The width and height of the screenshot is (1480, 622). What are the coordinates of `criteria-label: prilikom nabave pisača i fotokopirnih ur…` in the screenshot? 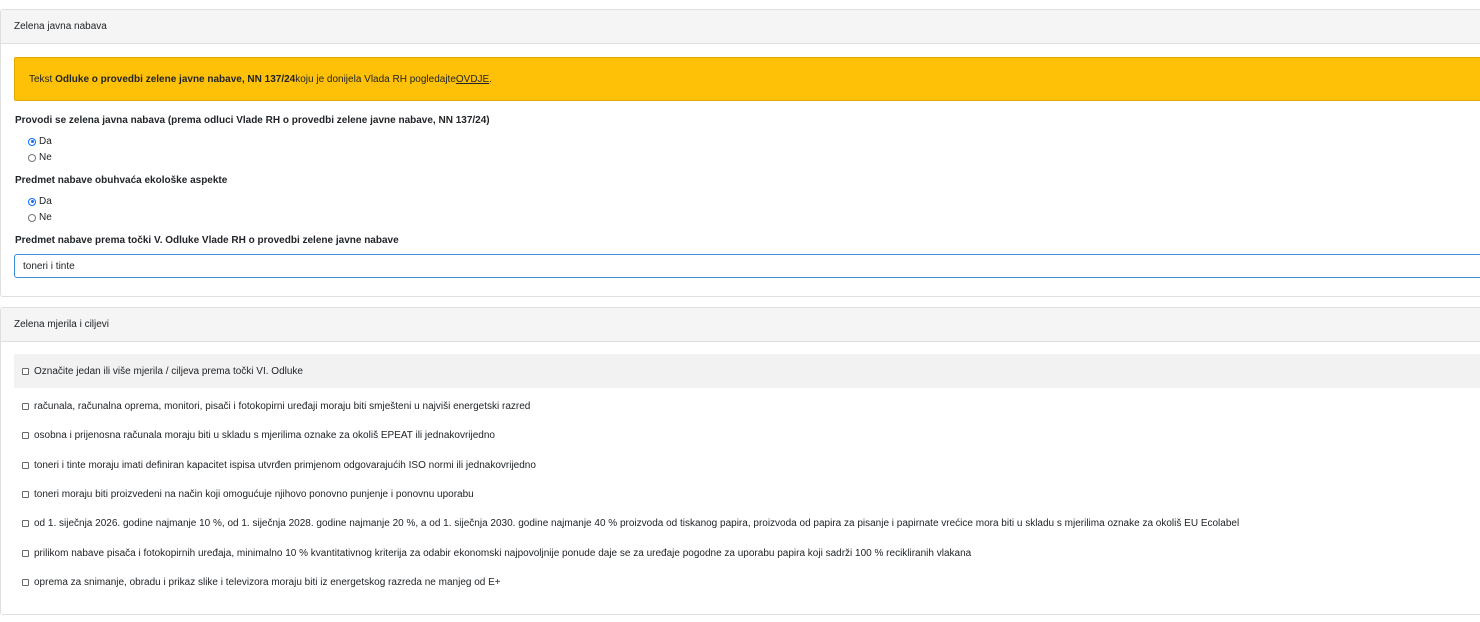 It's located at (503, 553).